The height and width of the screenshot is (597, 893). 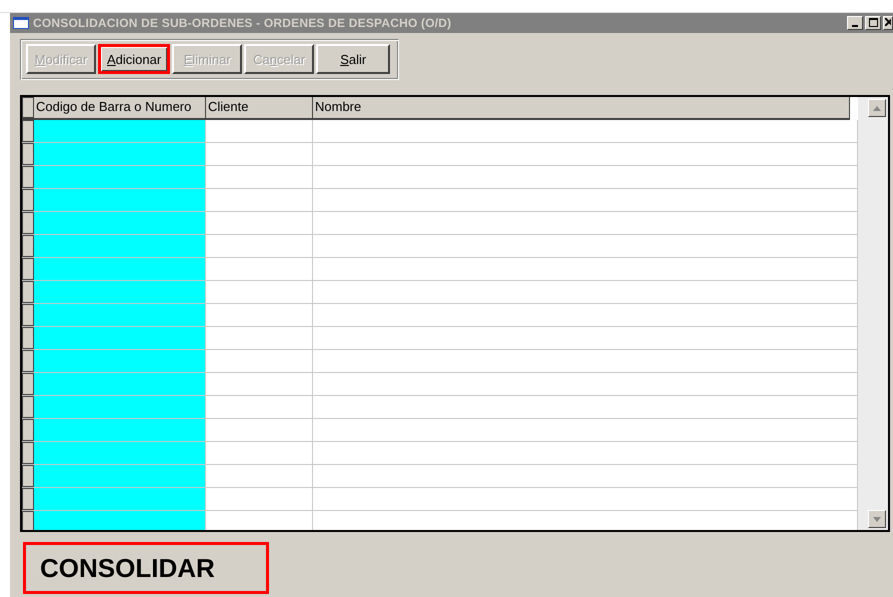 I want to click on toolbar-button: Adicionar, so click(x=134, y=59).